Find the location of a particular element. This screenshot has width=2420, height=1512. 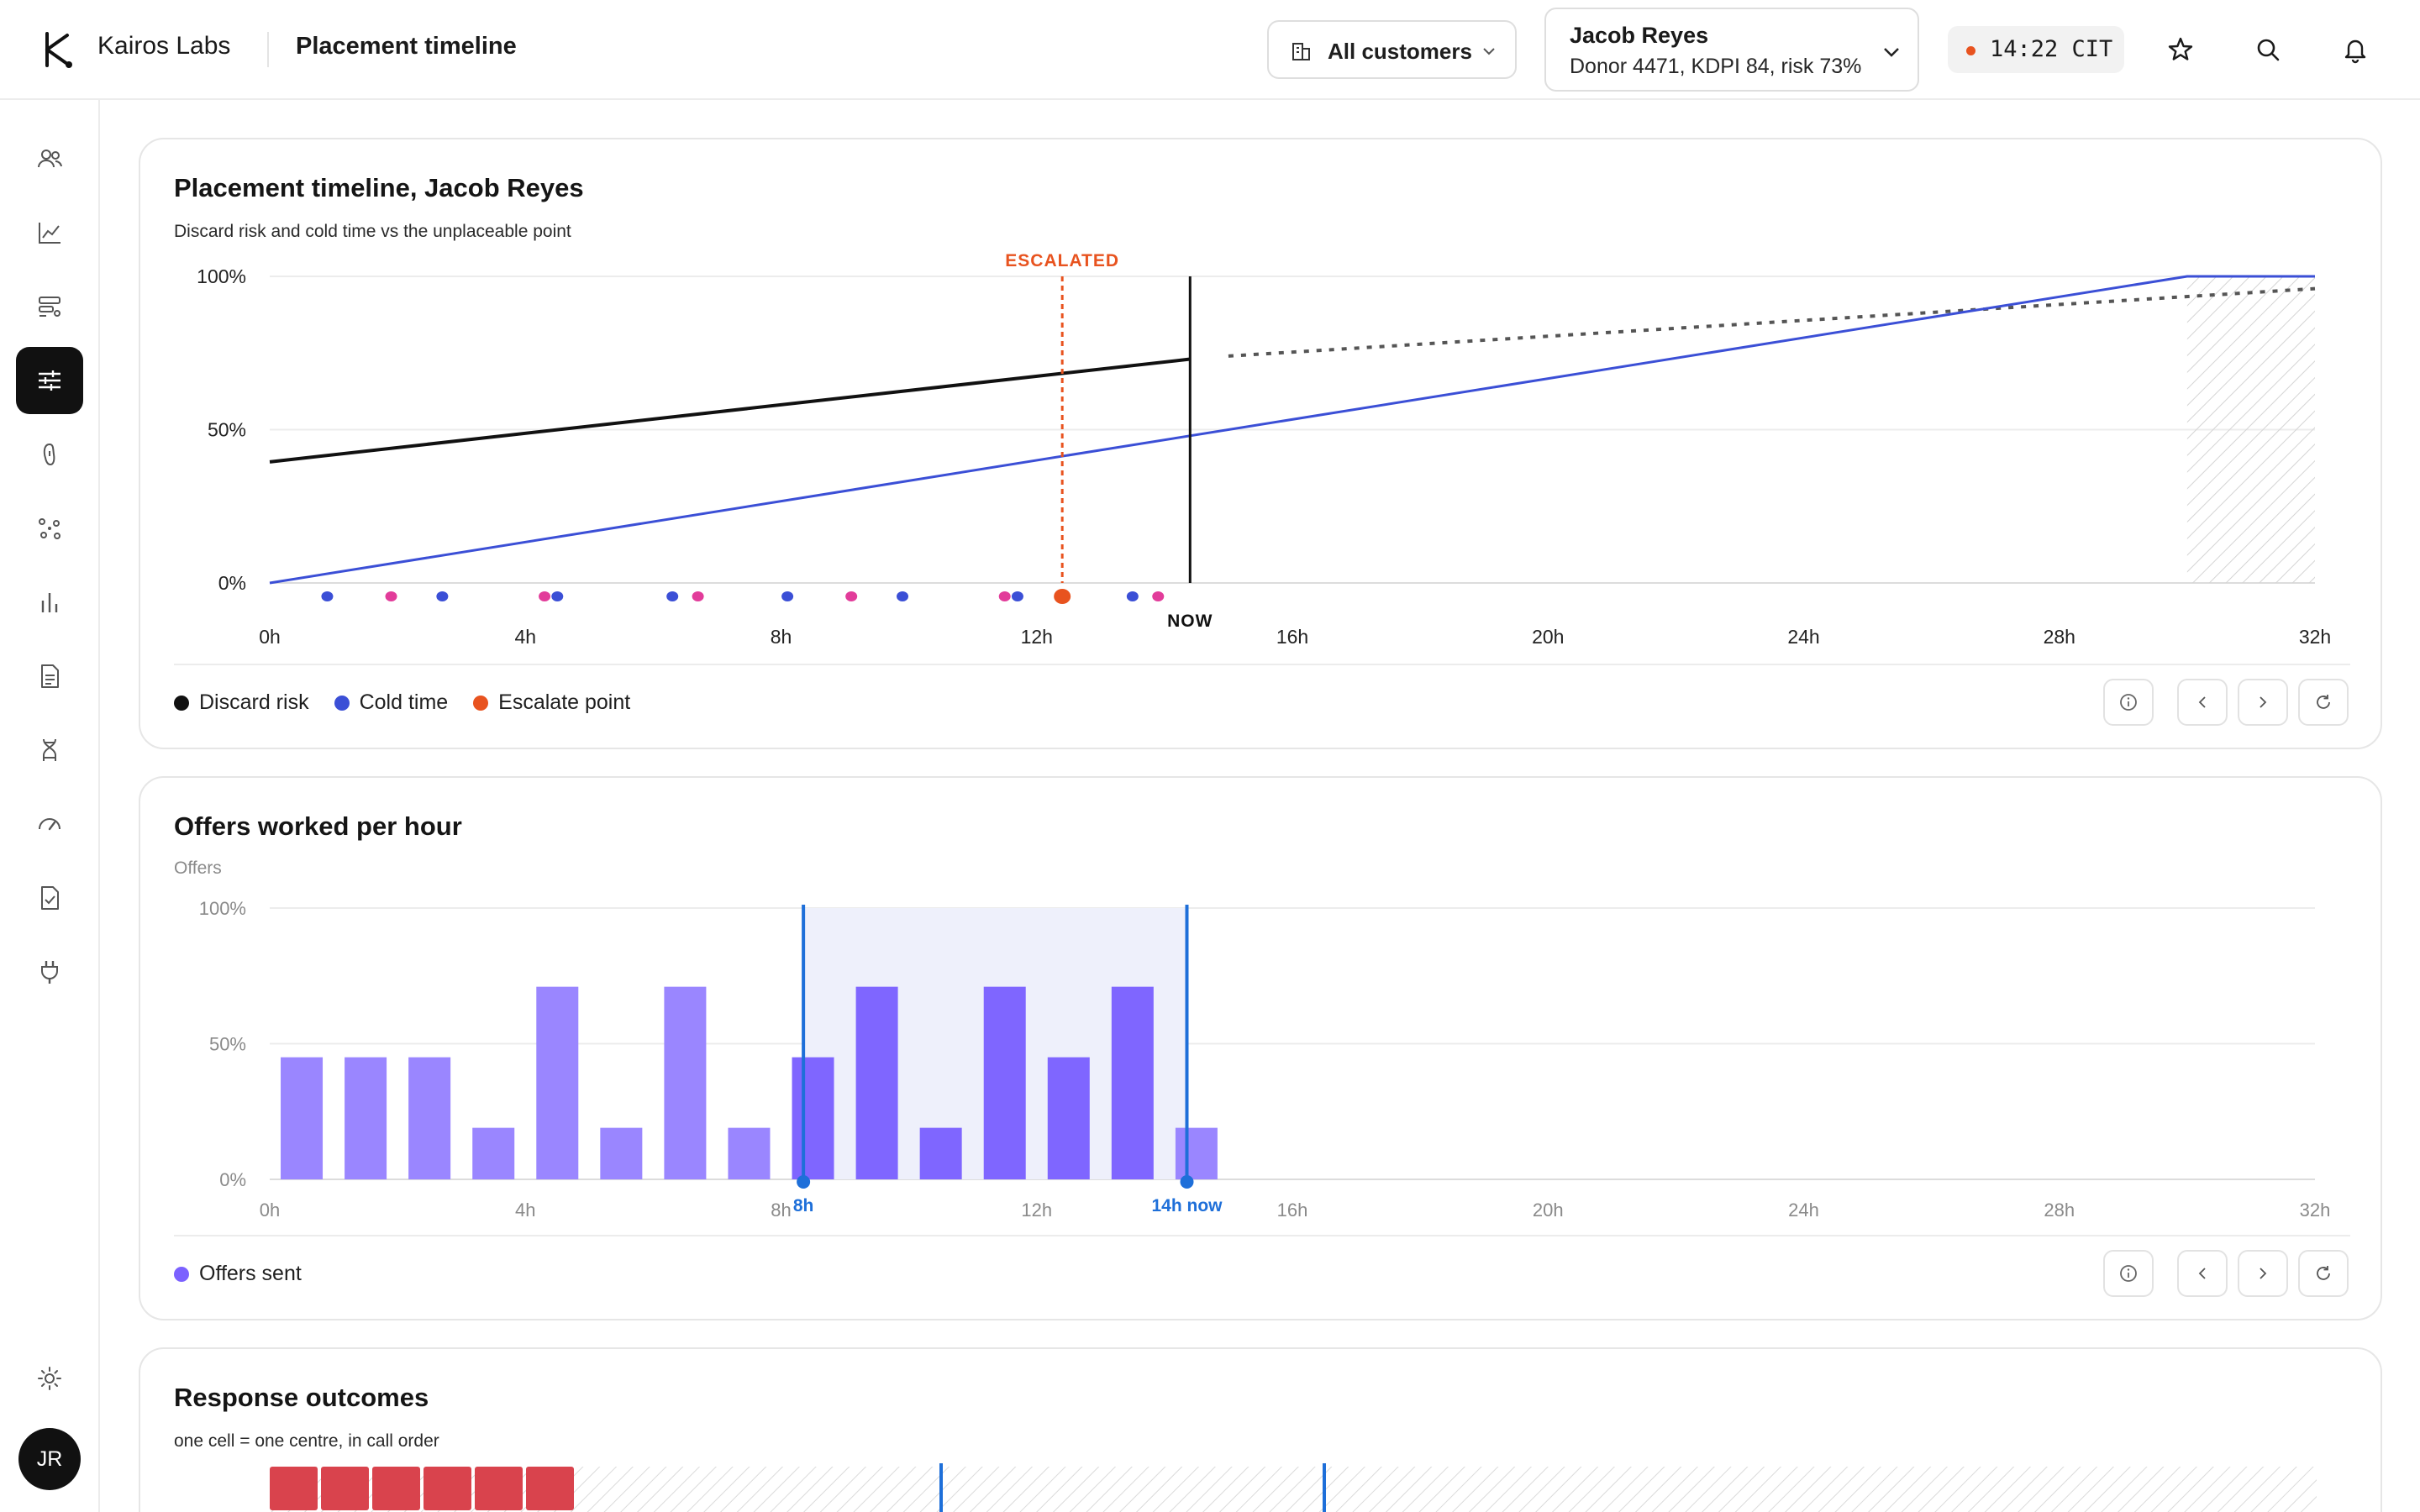

legend-discard-risk: Discard risk is located at coordinates (241, 702).